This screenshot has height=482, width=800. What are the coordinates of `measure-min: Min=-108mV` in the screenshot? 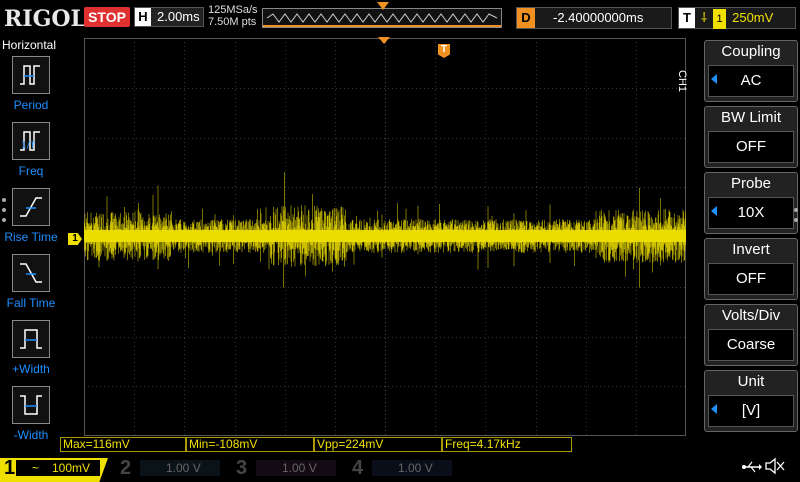 It's located at (250, 444).